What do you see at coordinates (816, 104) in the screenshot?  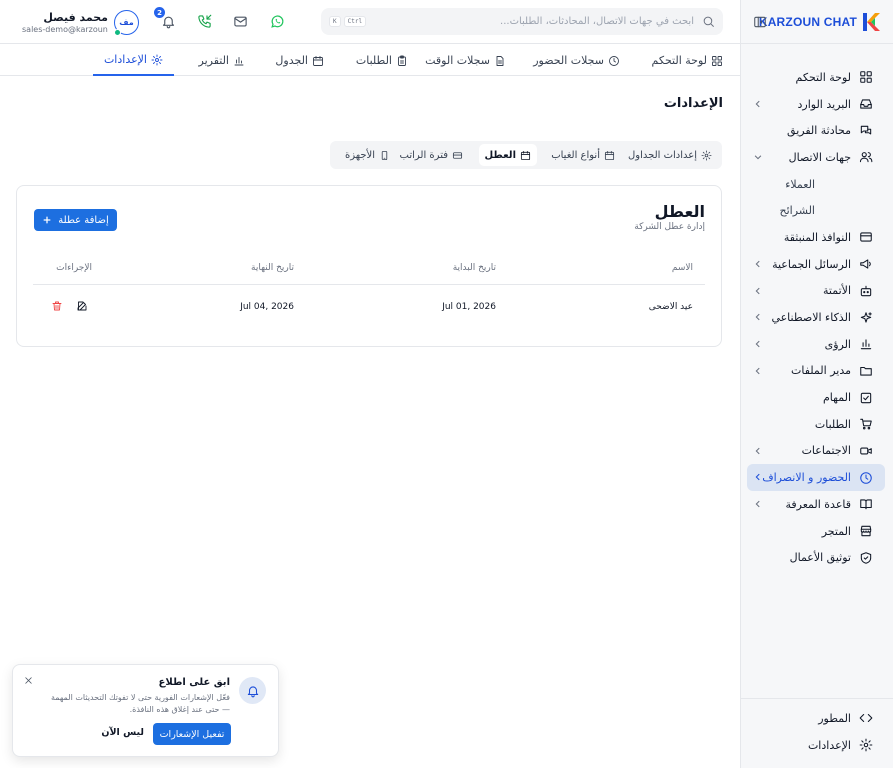 I see `sidebar-item-inbox: البريد الوارد` at bounding box center [816, 104].